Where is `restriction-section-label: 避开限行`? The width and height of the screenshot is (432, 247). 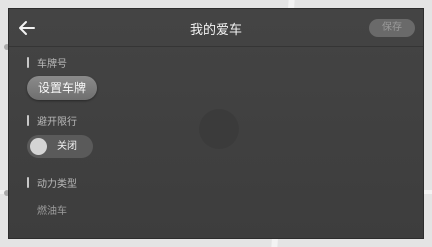 restriction-section-label: 避开限行 is located at coordinates (52, 120).